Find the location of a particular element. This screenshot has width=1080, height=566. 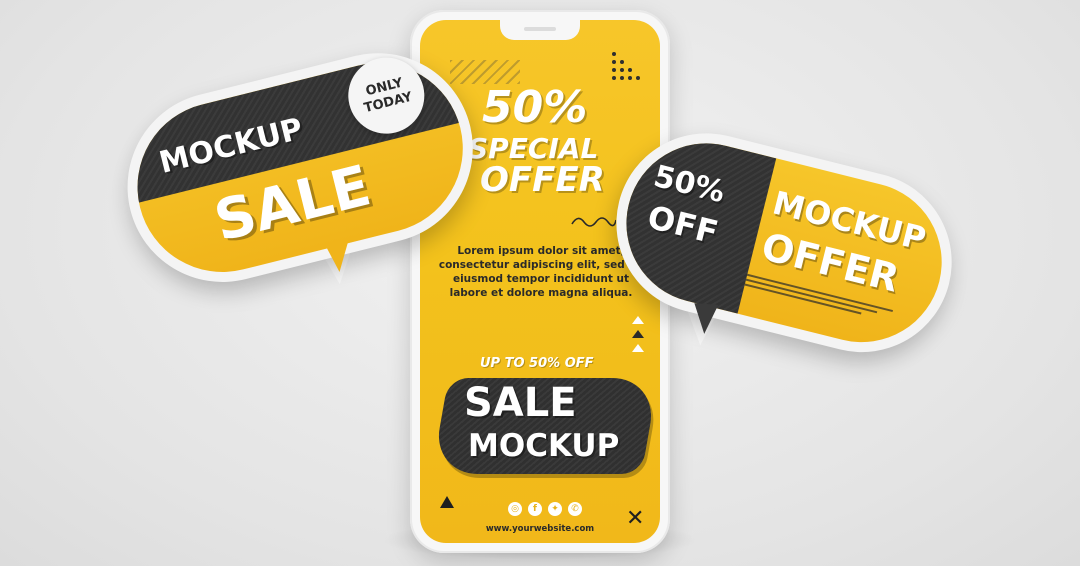

phone-notch is located at coordinates (540, 30).